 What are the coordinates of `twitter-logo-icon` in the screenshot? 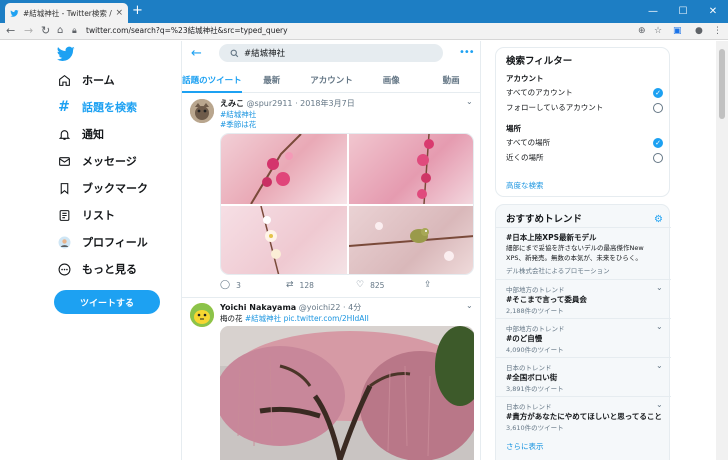 It's located at (66, 54).